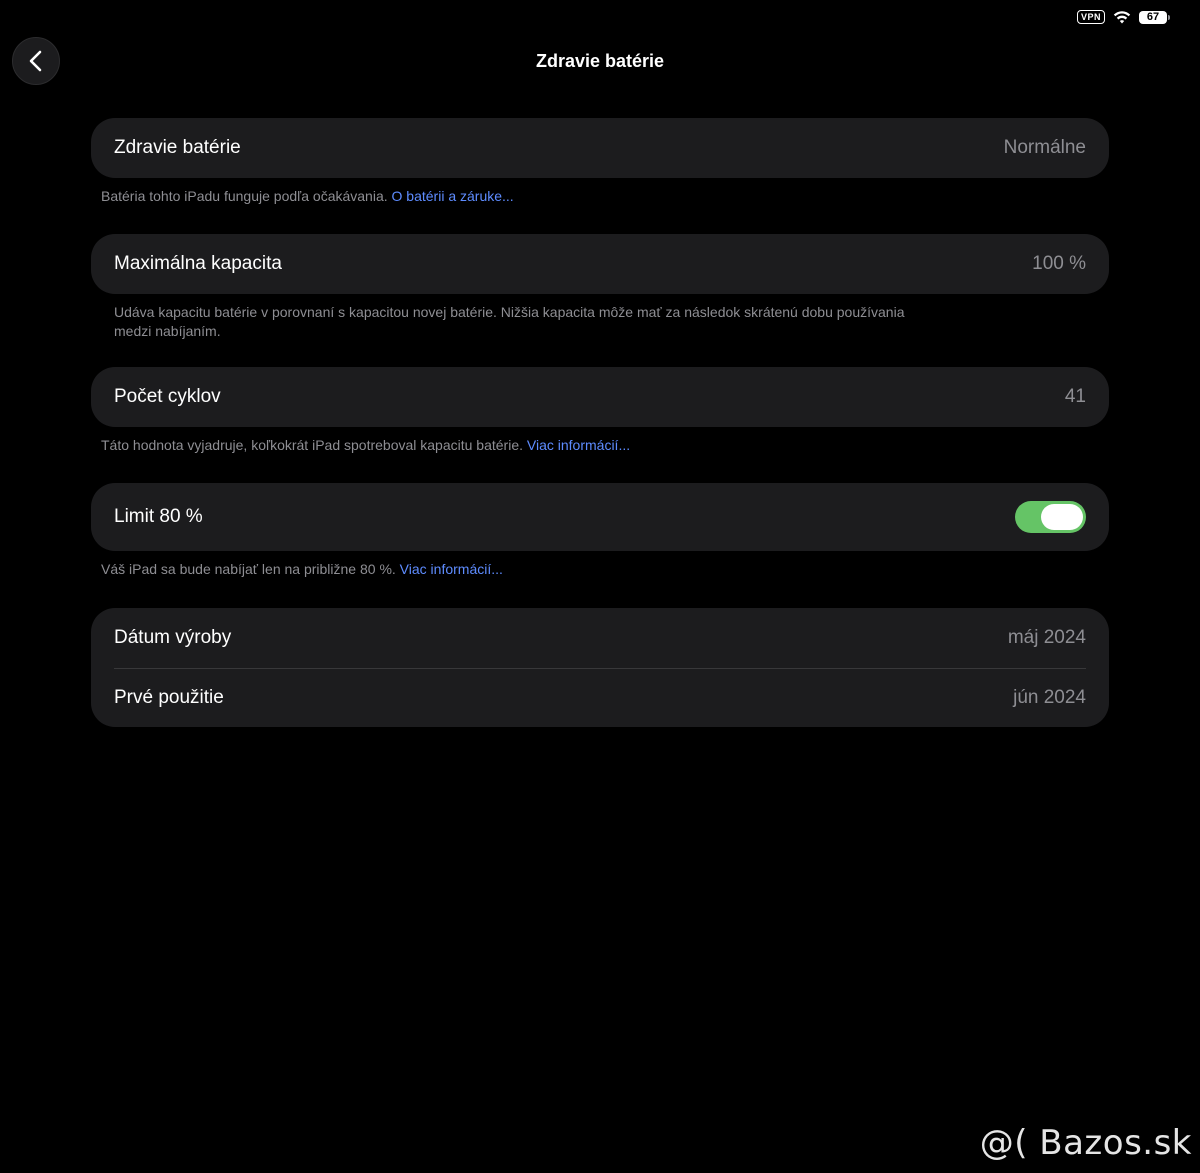 The height and width of the screenshot is (1173, 1200). I want to click on charge-limit-card: Limit 80 %, so click(600, 517).